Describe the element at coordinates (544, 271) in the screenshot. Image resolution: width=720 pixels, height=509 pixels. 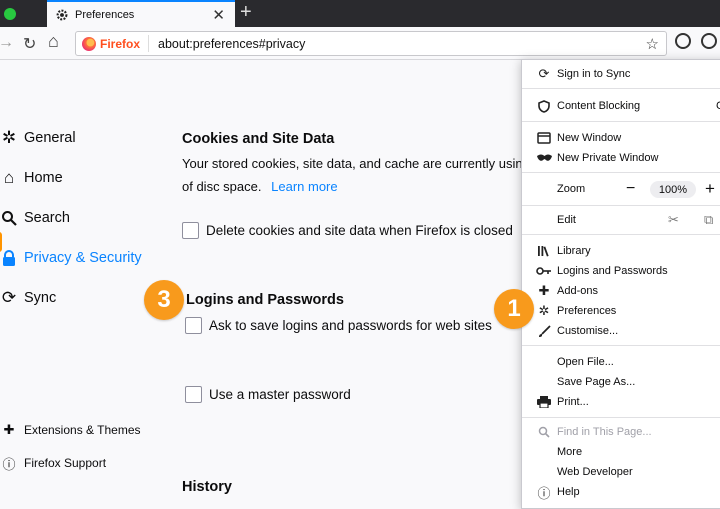
I see `key-icon` at that location.